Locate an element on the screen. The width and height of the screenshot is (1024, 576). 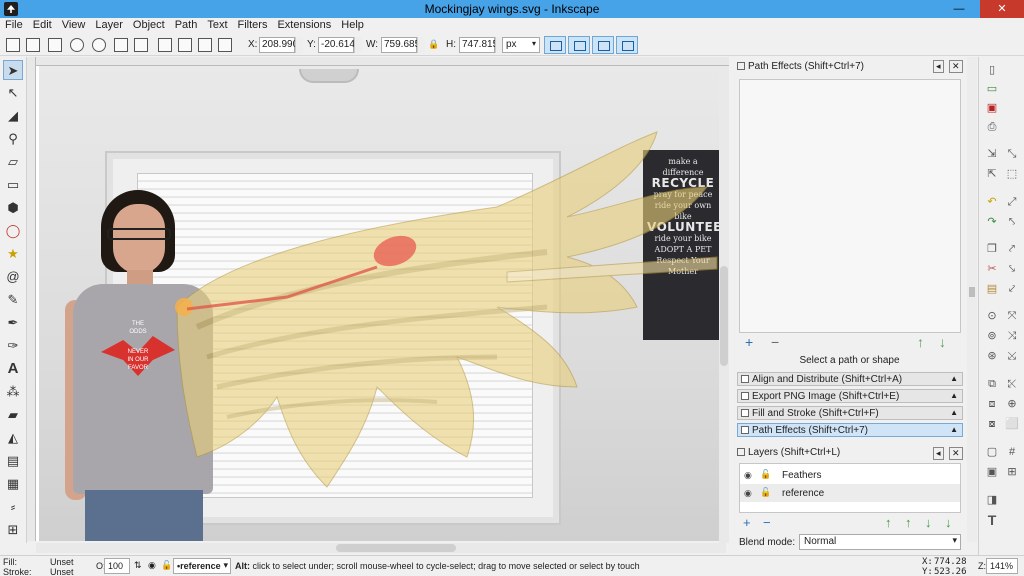
tab-align-distribute: Align and Distribute (Shift+Ctrl+A) ▲ is located at coordinates (850, 379).